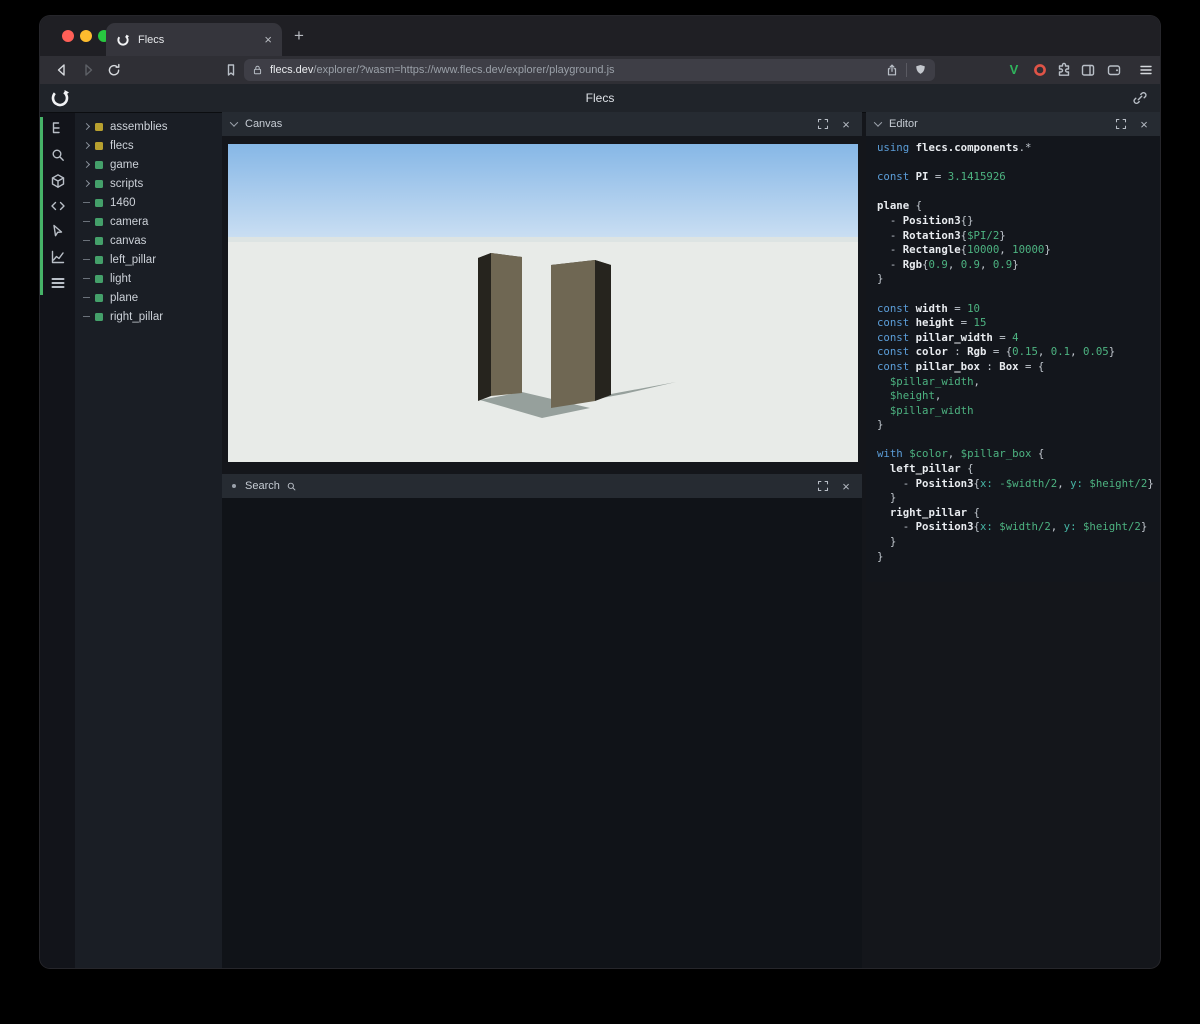  Describe the element at coordinates (931, 469) in the screenshot. I see `code-line: left_pillar {` at that location.